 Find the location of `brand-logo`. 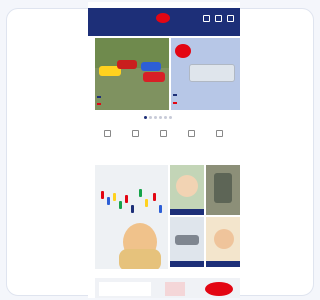

brand-logo is located at coordinates (163, 18).